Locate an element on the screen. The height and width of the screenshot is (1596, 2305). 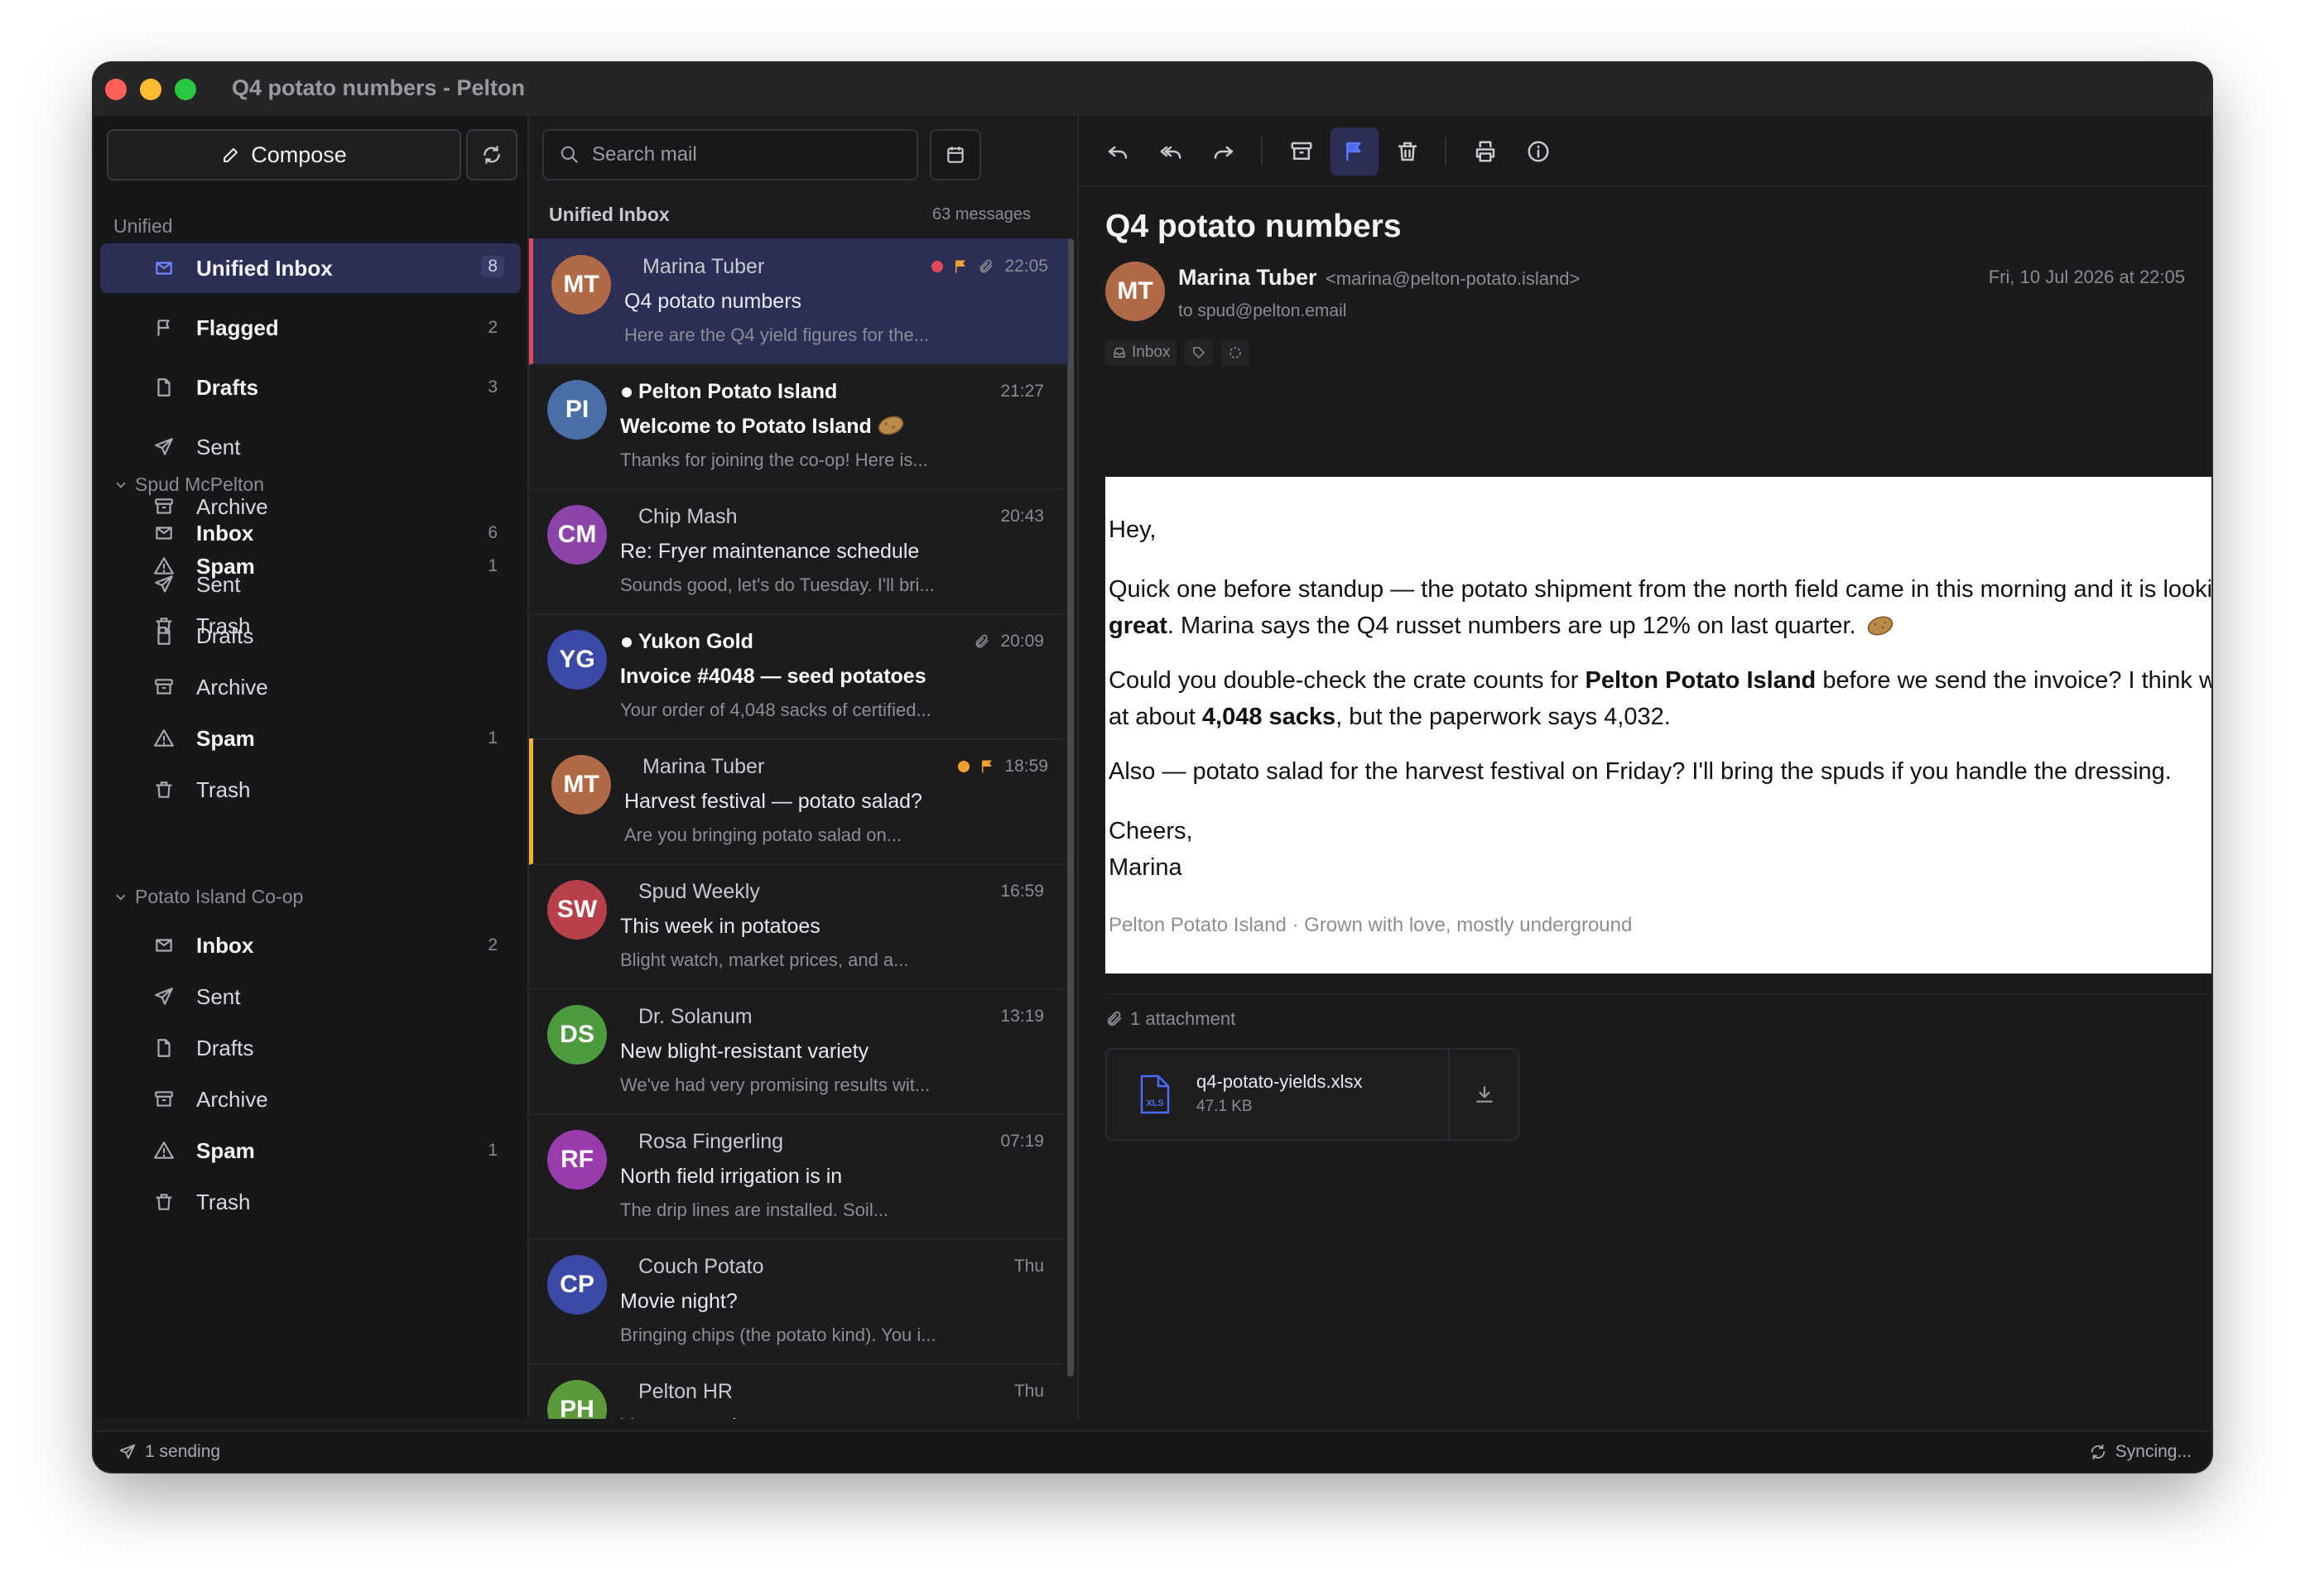
sidebar-item-potato-island-co-op-spam: Spam 1 is located at coordinates (310, 1150).